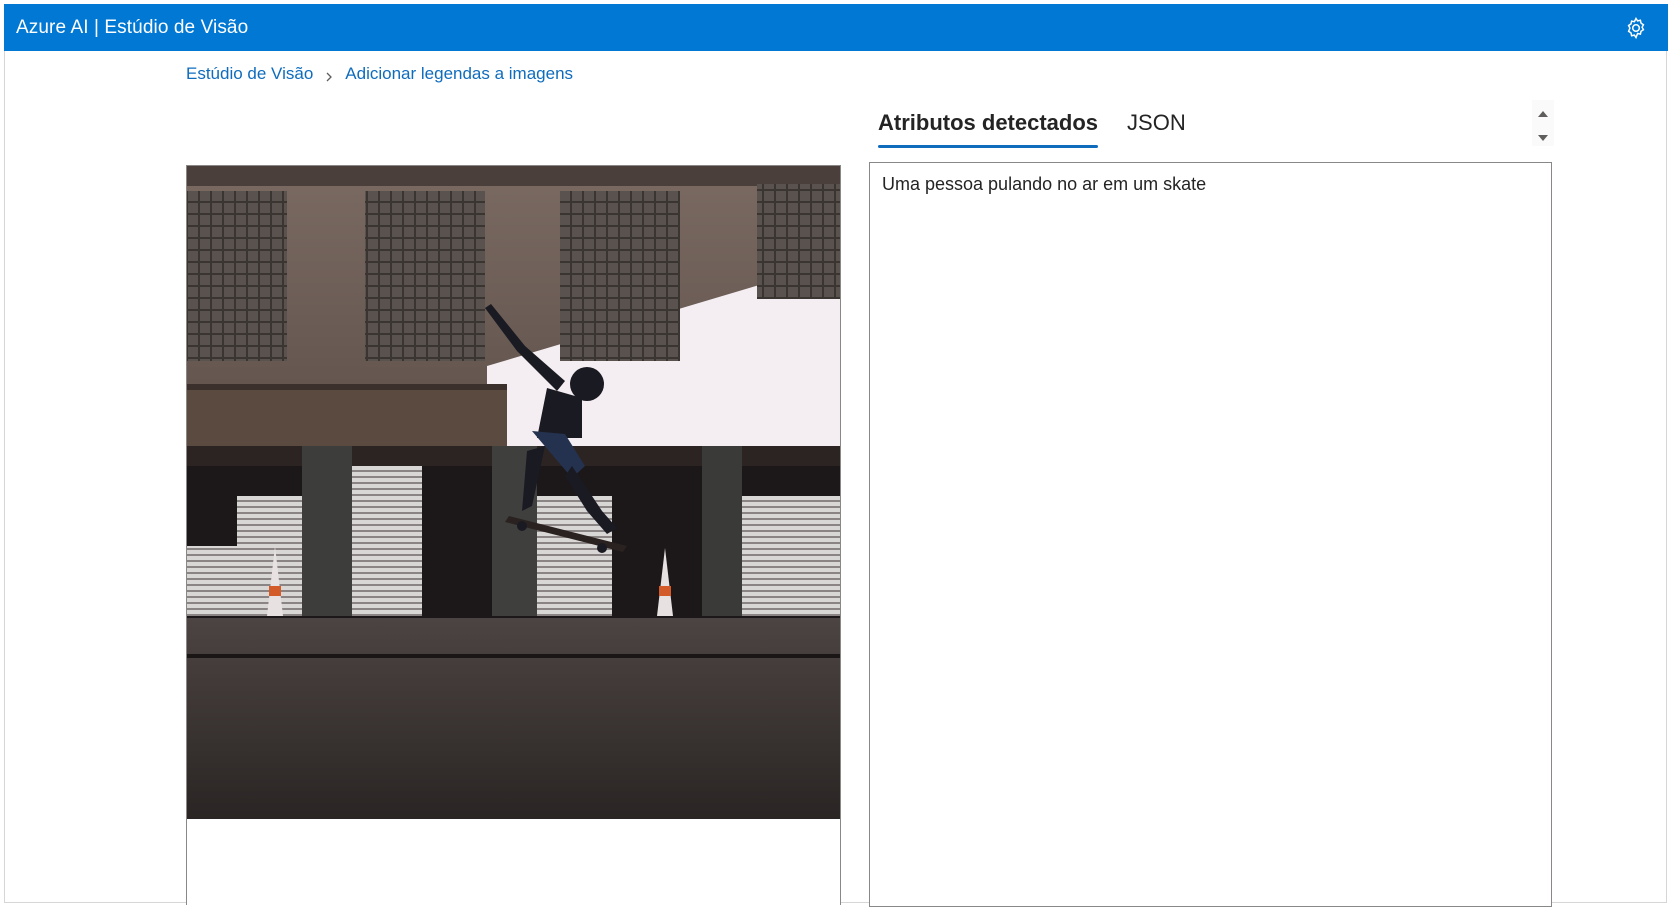 The height and width of the screenshot is (907, 1672). Describe the element at coordinates (1044, 184) in the screenshot. I see `caption-text: Uma pessoa pulando no ar em um skate` at that location.